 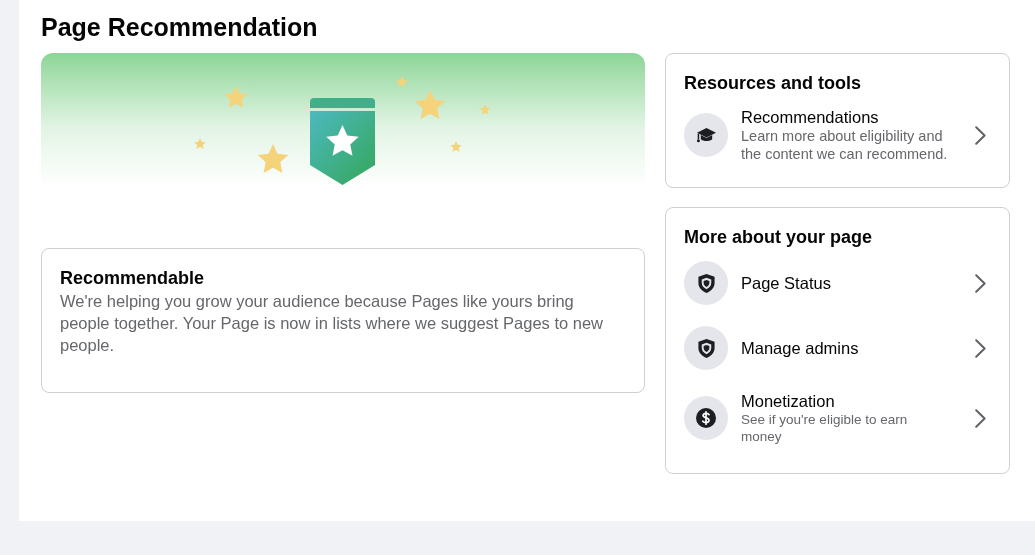 What do you see at coordinates (773, 83) in the screenshot?
I see `card-title: Resources and tools` at bounding box center [773, 83].